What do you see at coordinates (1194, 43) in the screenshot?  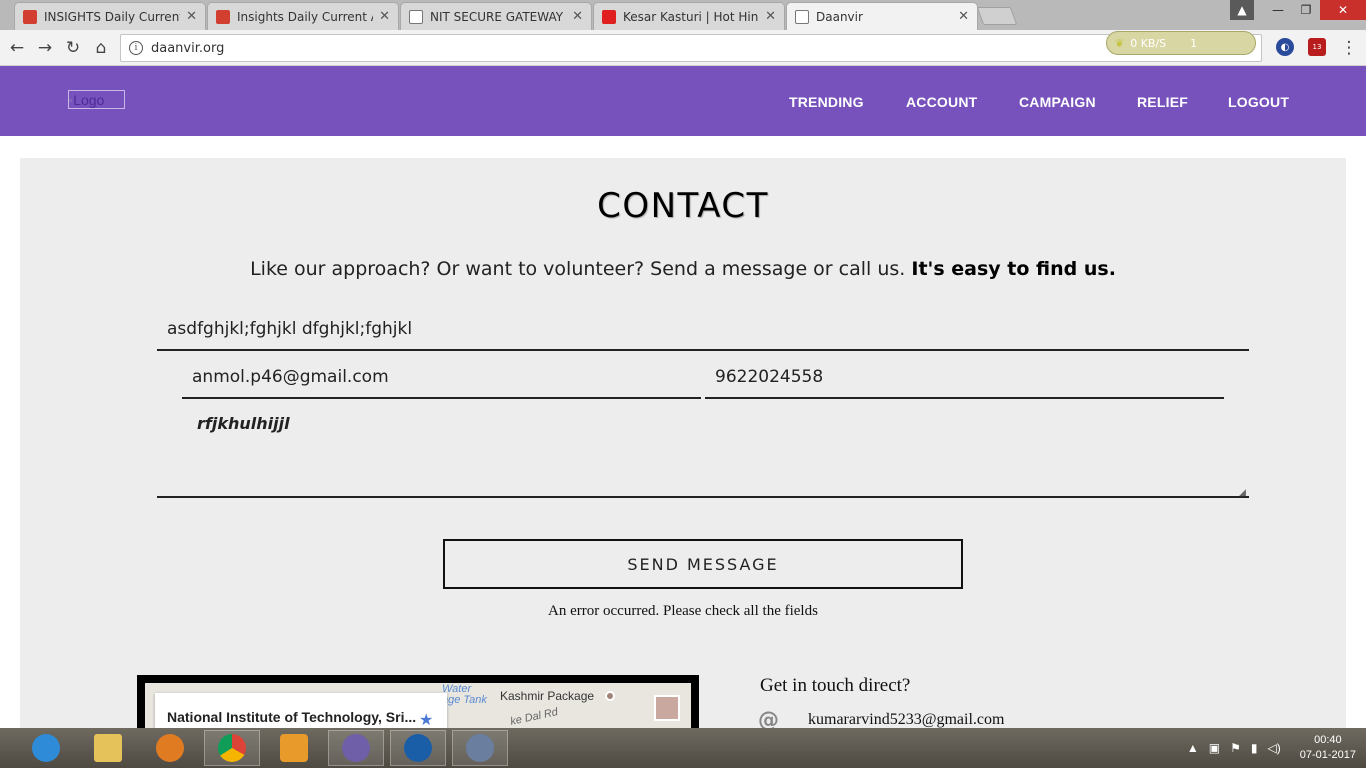 I see `speed-count: 1` at bounding box center [1194, 43].